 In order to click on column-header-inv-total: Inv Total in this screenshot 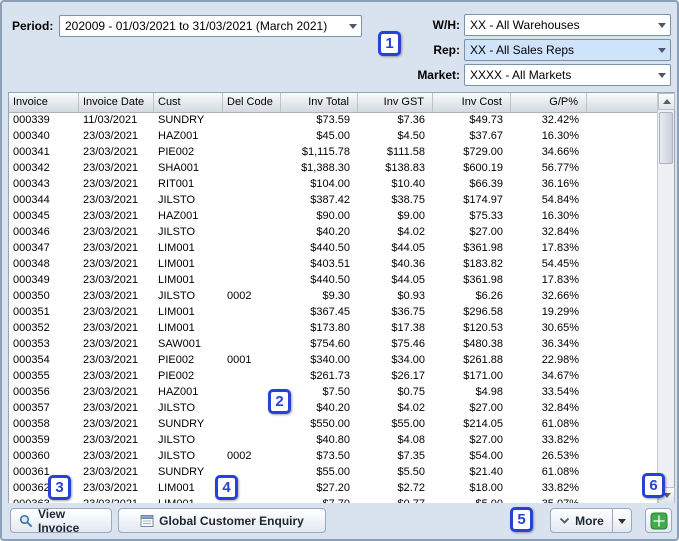, I will do `click(319, 102)`.